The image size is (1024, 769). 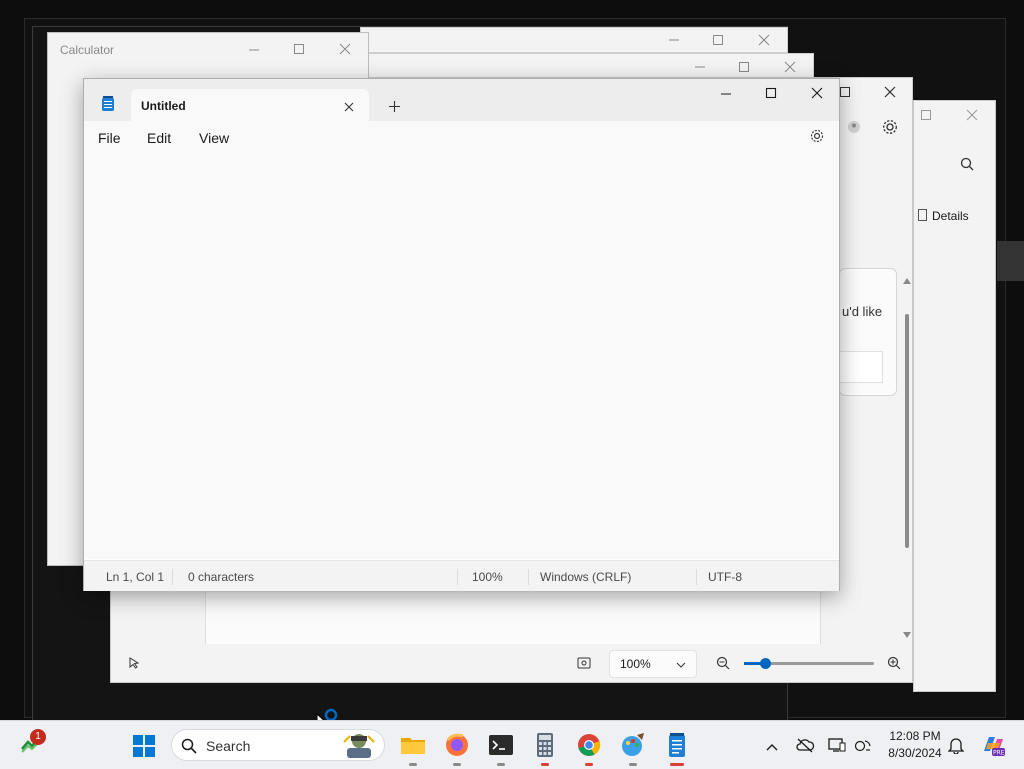 I want to click on badge-count: 1, so click(x=38, y=736).